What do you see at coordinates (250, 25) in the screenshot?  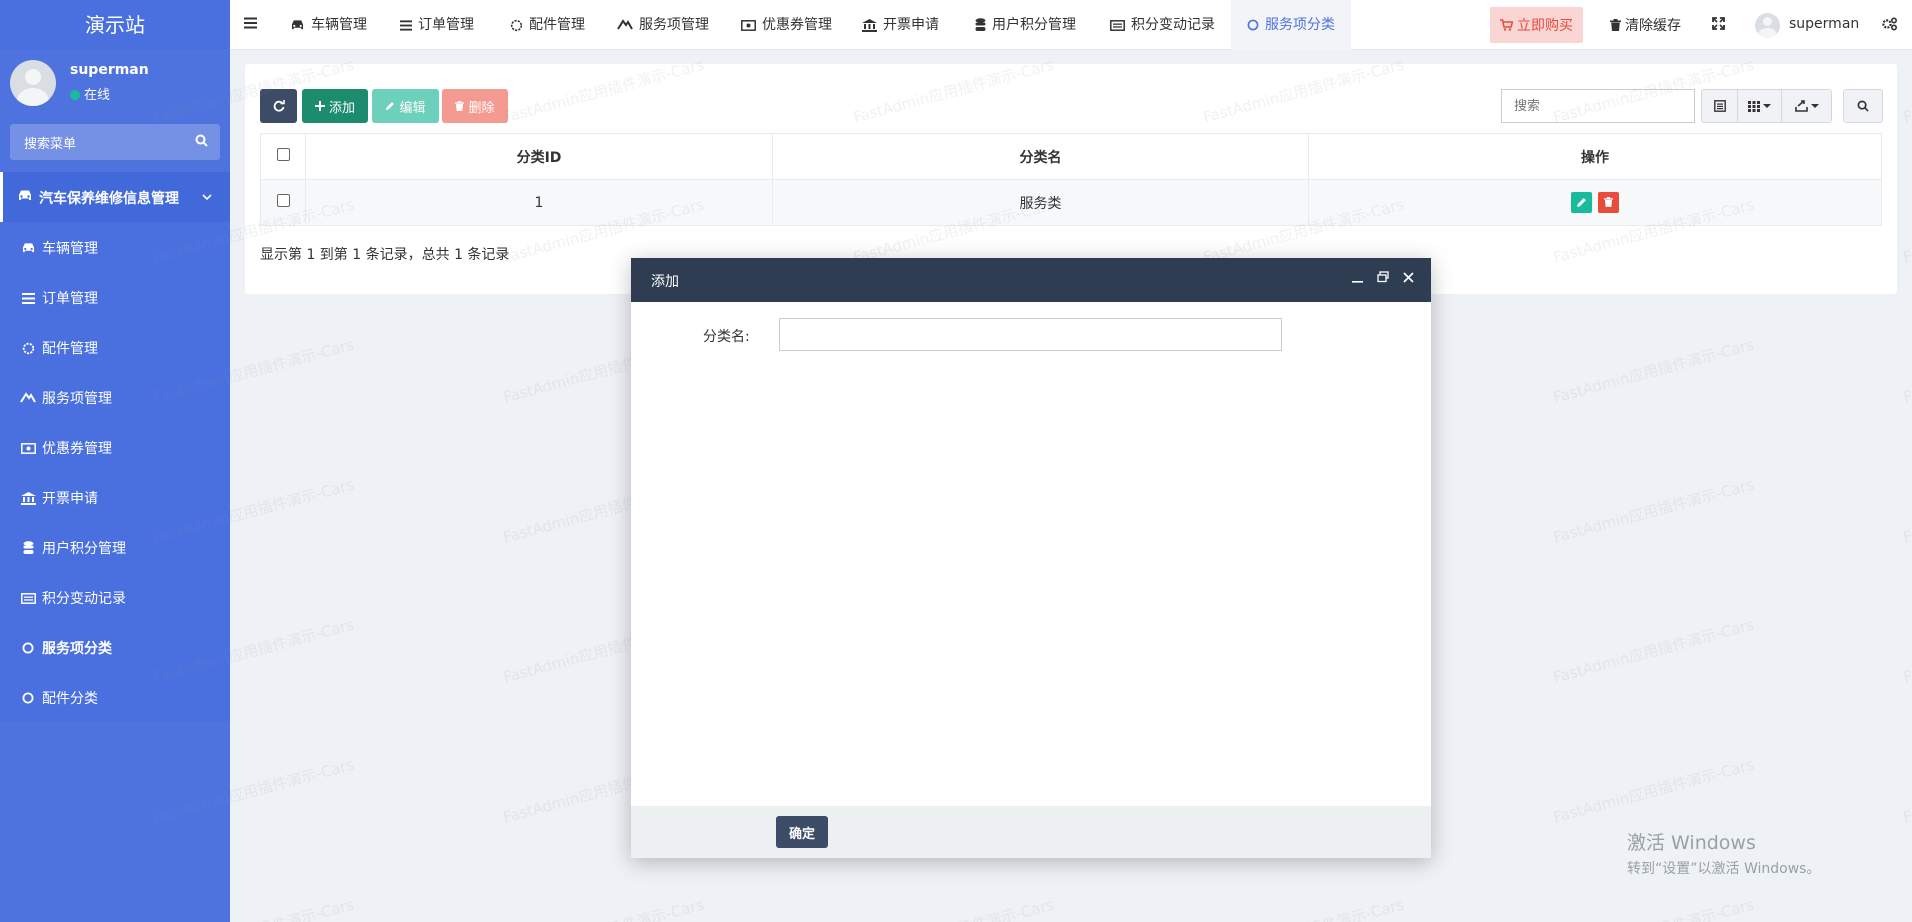 I see `menu-toggle-icon` at bounding box center [250, 25].